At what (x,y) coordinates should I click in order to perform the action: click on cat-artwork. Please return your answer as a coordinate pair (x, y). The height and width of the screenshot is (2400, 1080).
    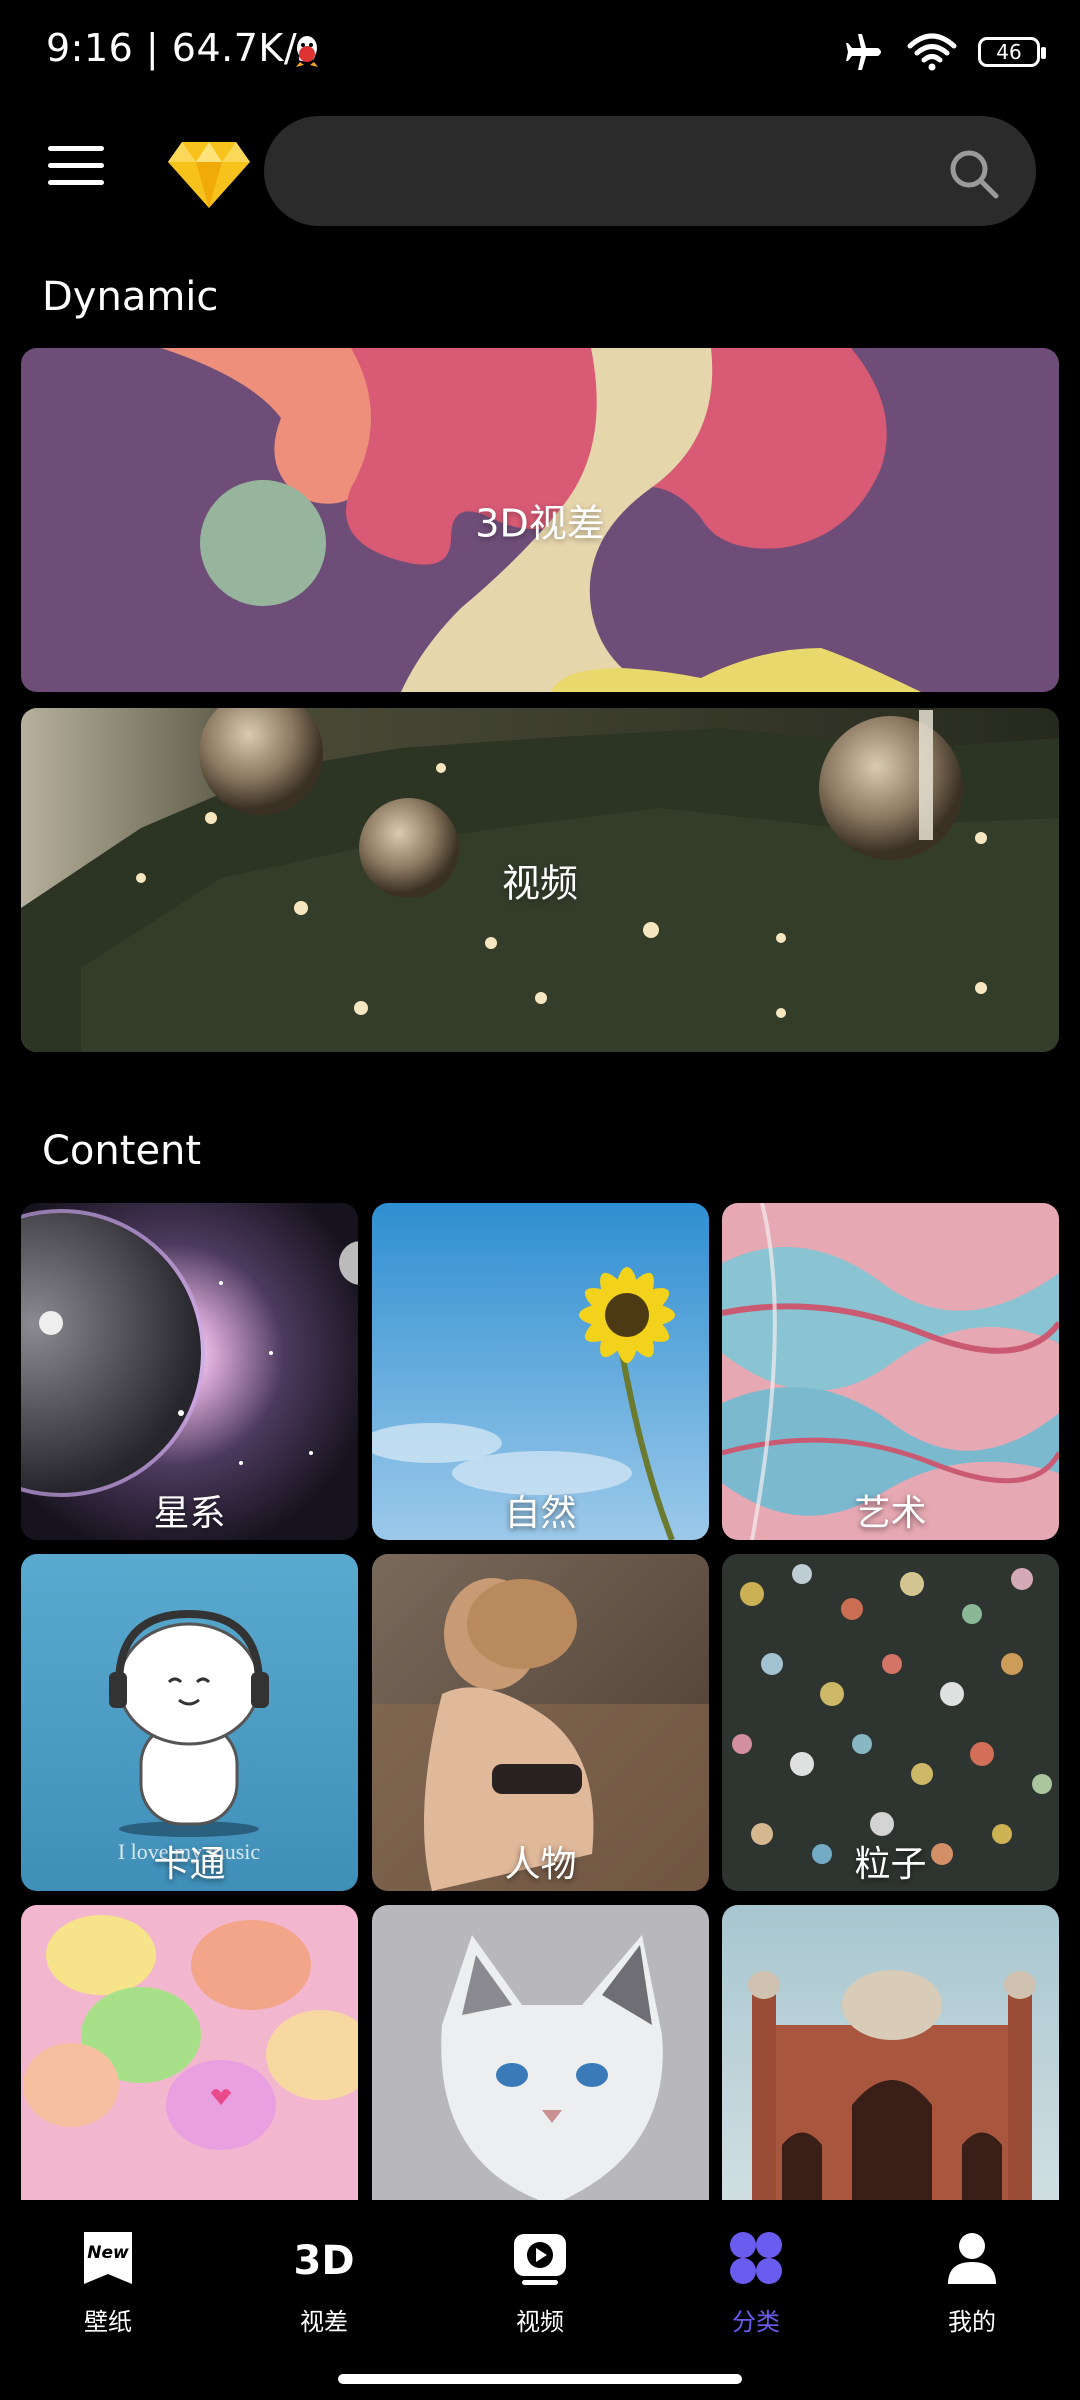
    Looking at the image, I should click on (540, 2073).